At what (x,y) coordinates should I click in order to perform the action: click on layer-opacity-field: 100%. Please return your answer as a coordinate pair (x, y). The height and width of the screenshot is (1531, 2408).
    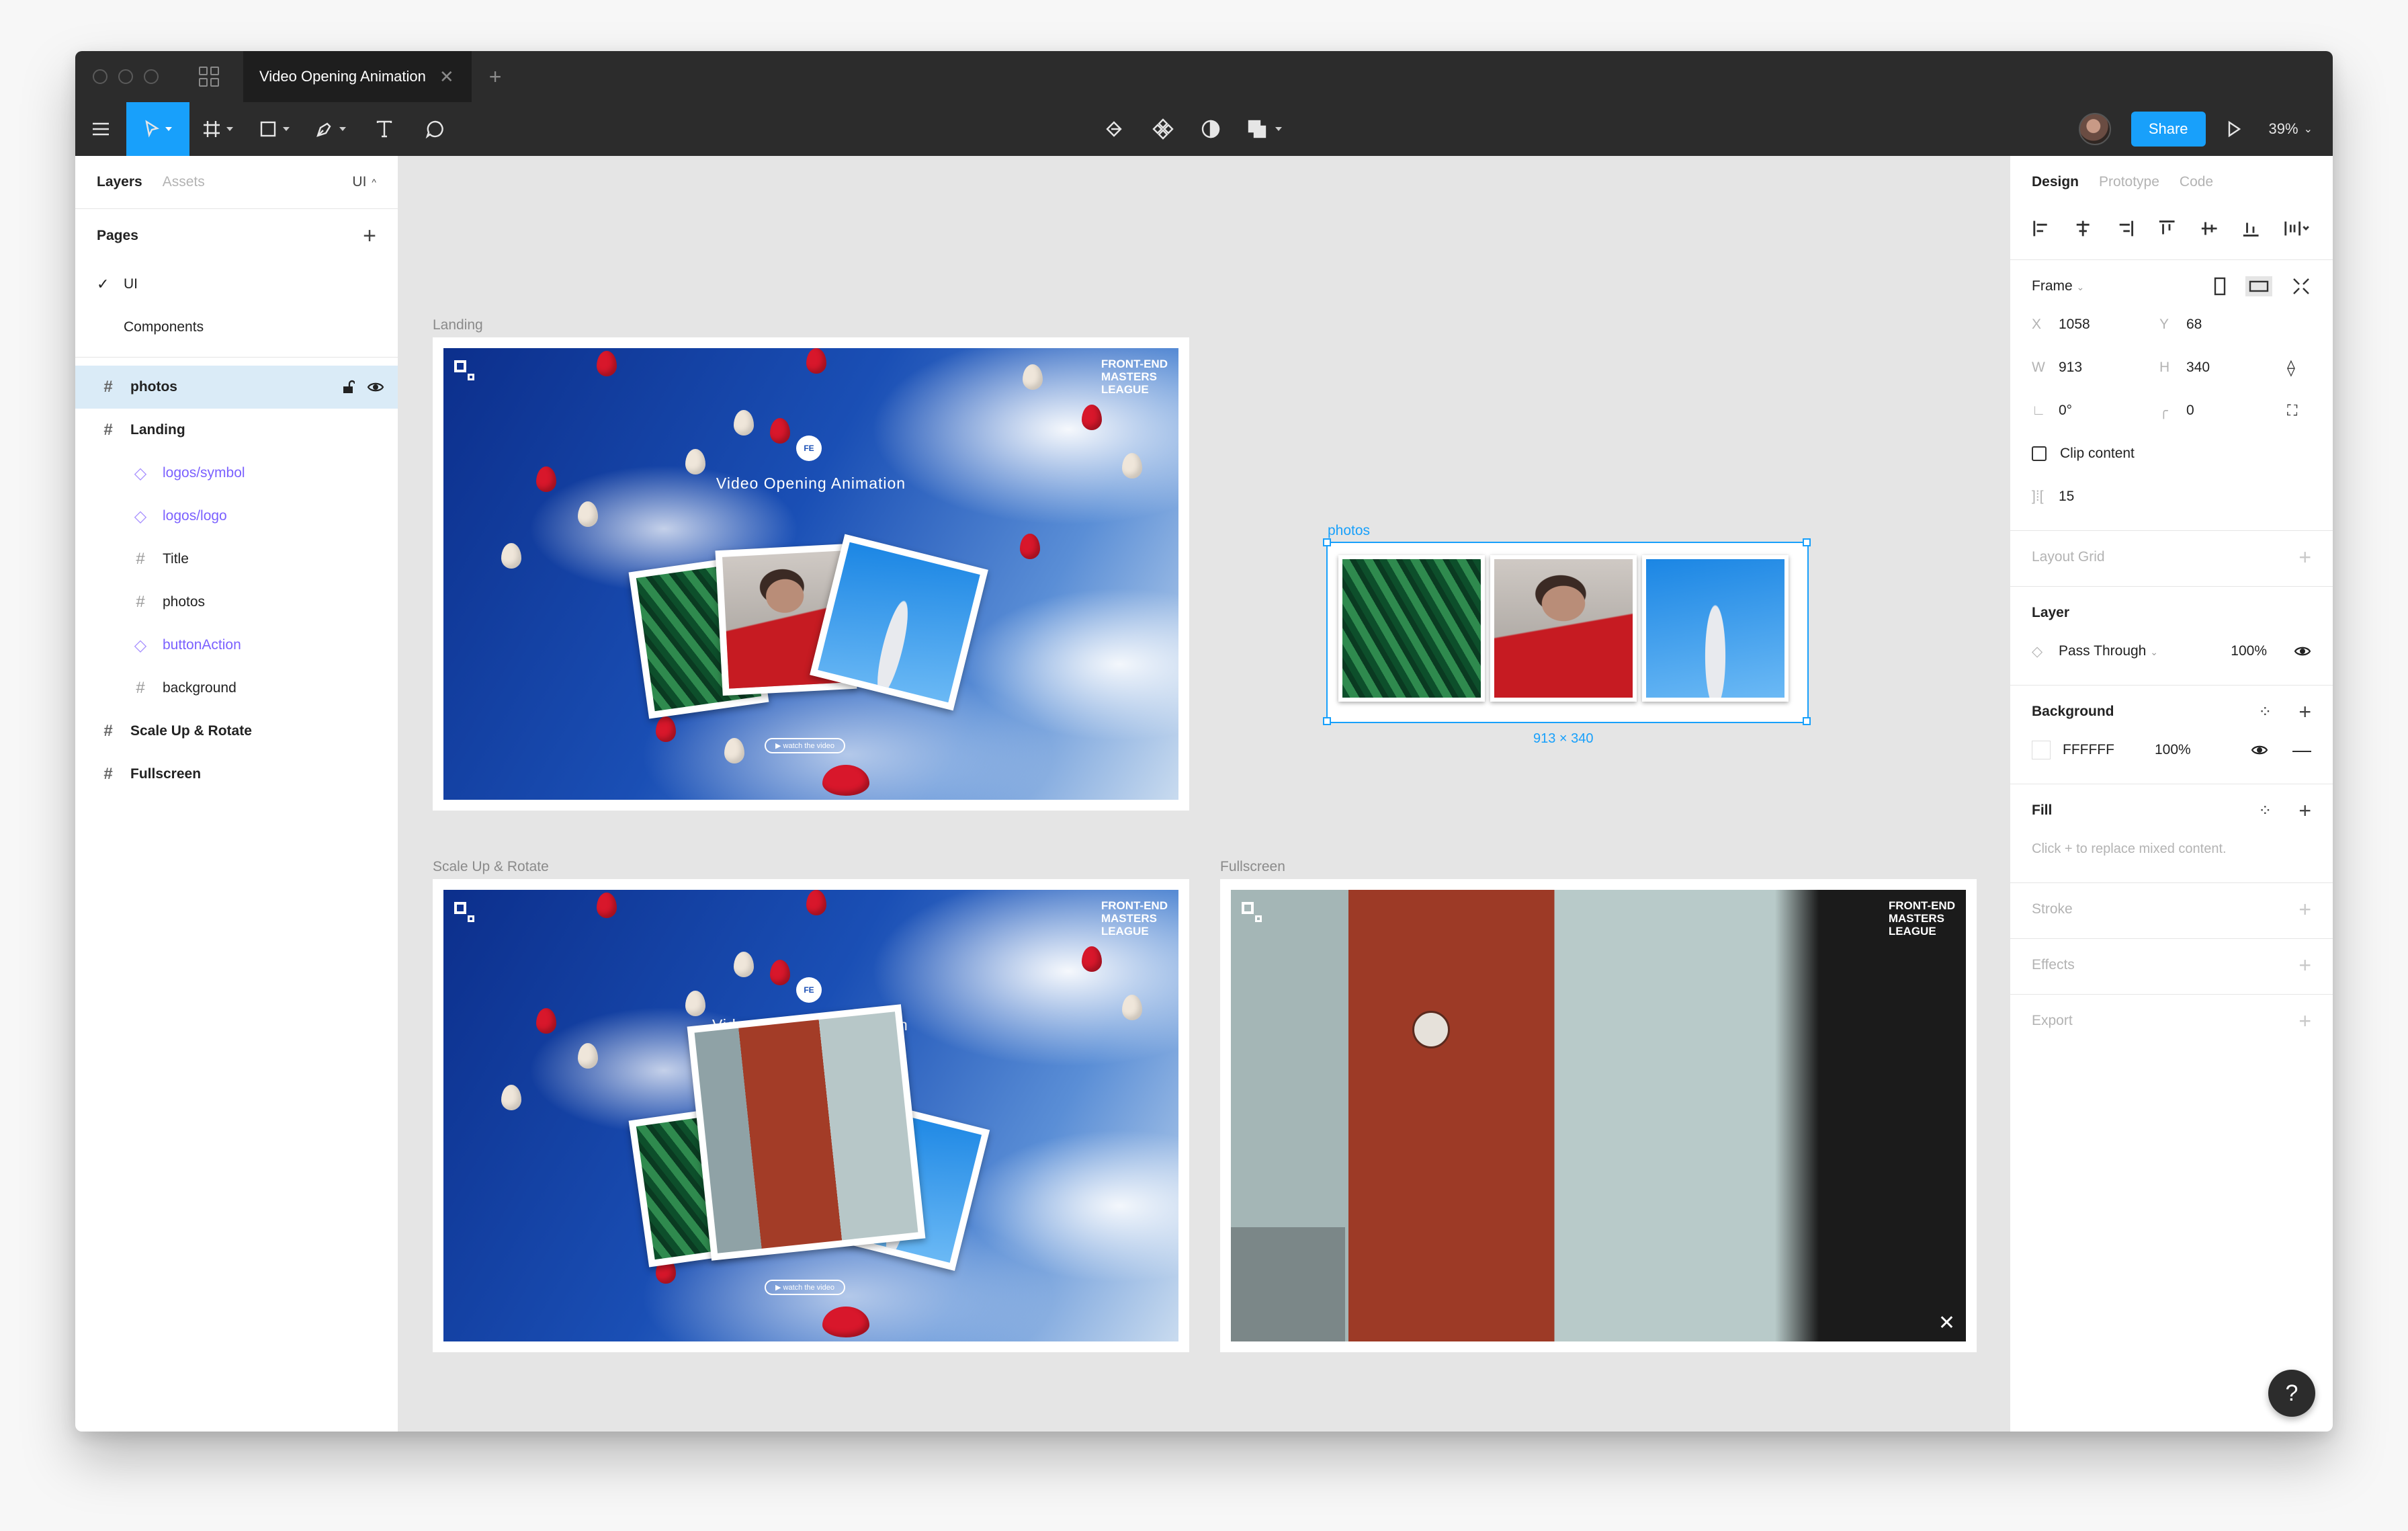
    Looking at the image, I should click on (2249, 651).